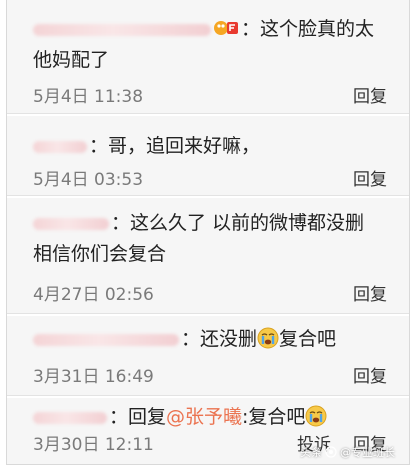  I want to click on watermark-logo-icon, so click(331, 452).